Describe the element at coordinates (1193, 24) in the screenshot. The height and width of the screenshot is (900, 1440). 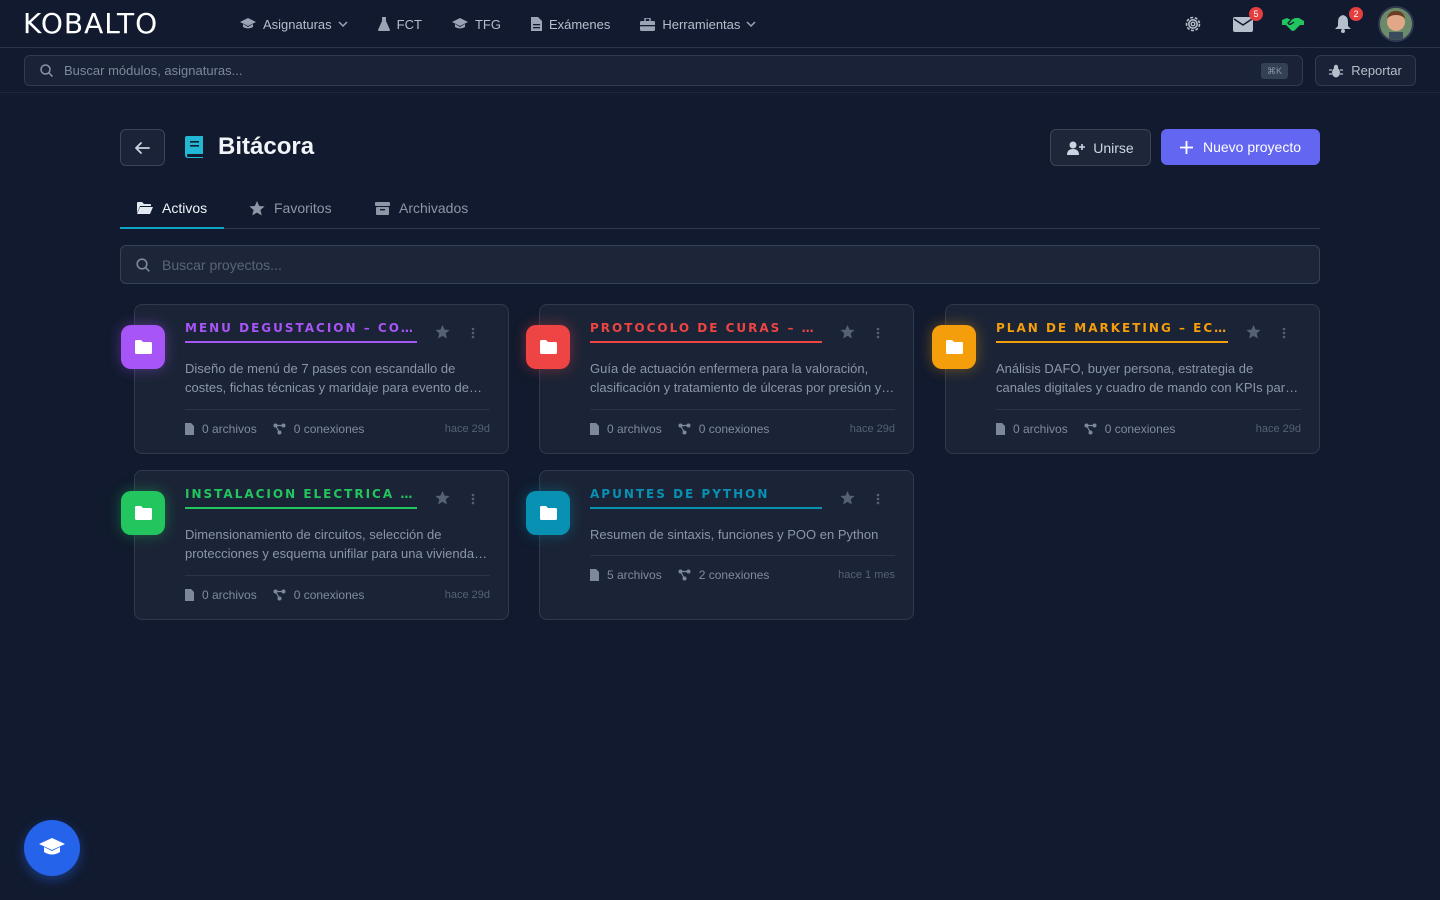
I see `settings-button` at that location.